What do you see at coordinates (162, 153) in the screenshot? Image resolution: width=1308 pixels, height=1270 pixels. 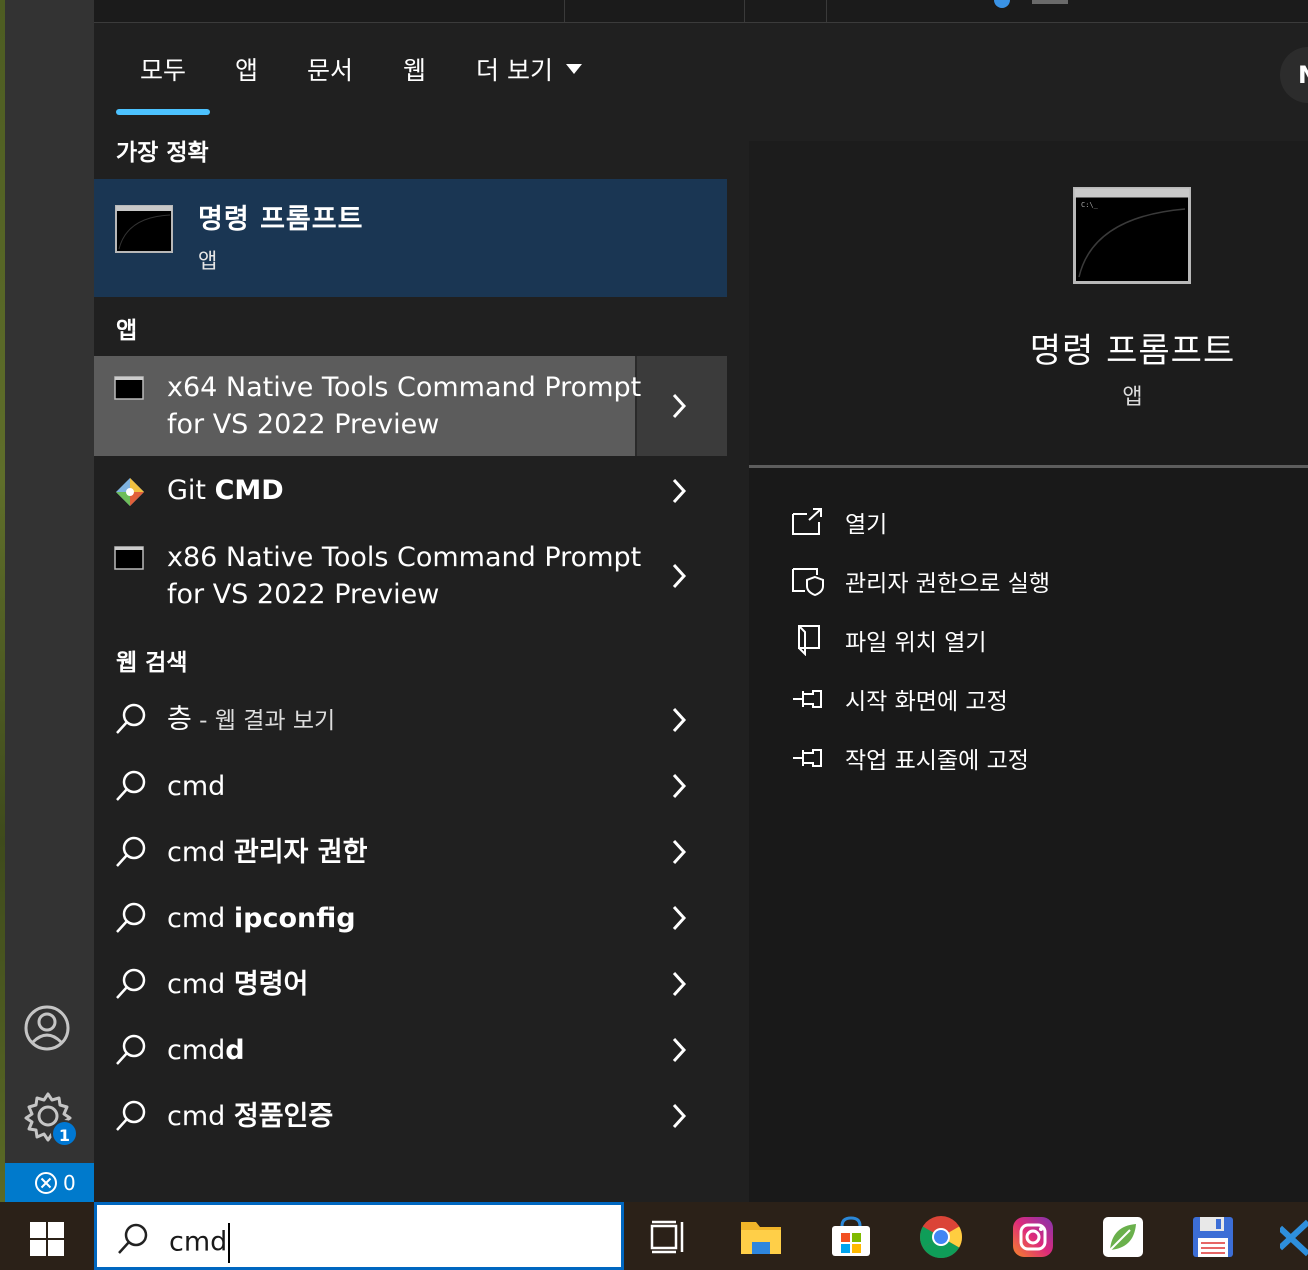 I see `section-best-match: 가장 정확` at bounding box center [162, 153].